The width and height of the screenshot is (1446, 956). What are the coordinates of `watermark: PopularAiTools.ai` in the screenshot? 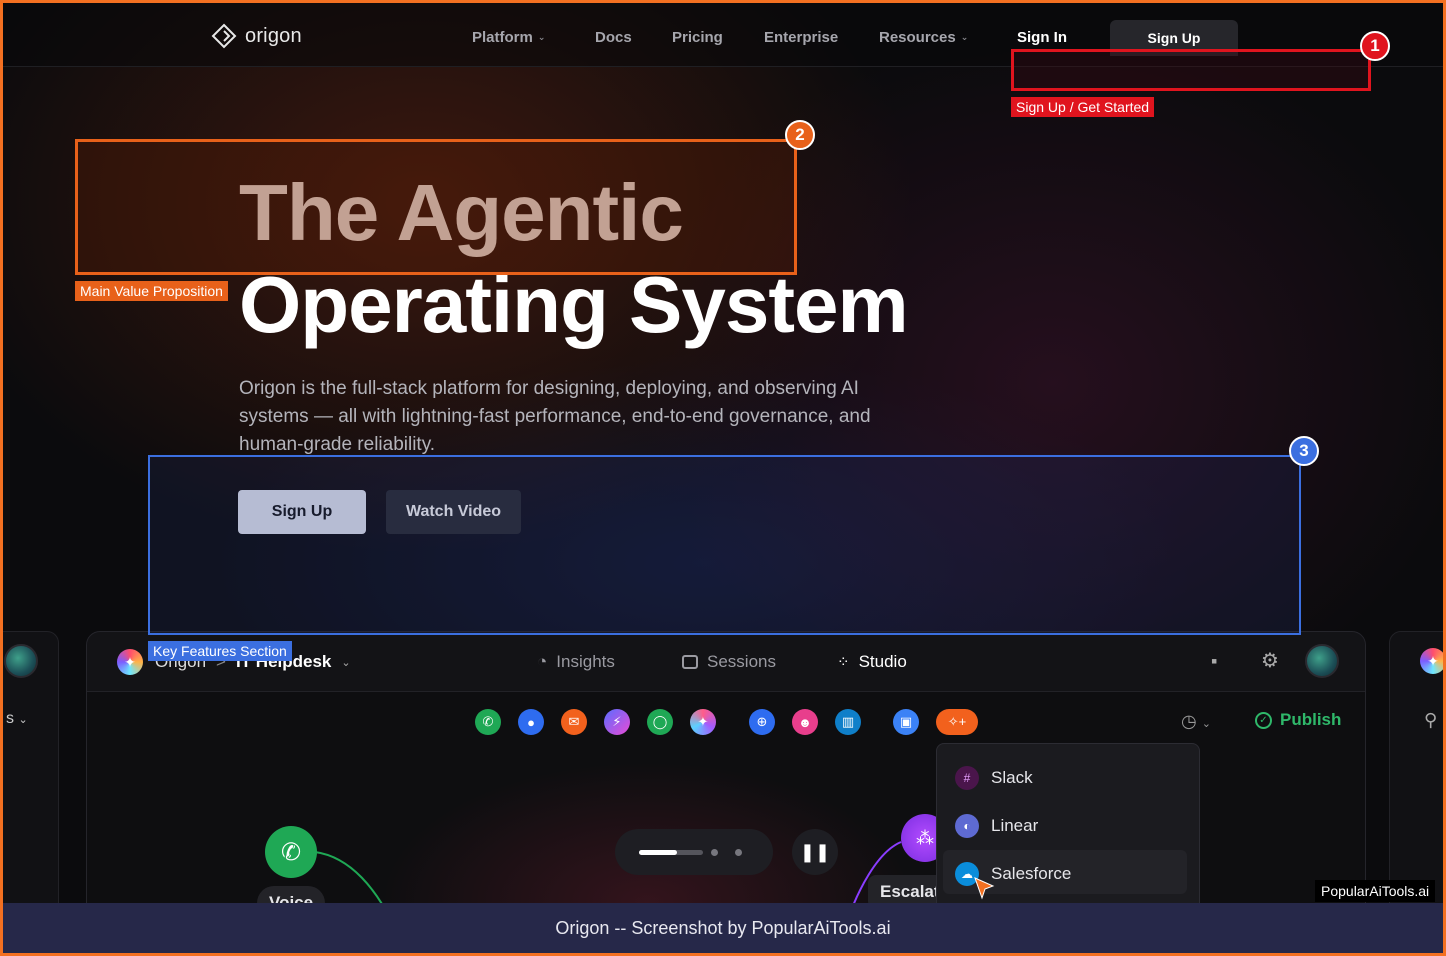 It's located at (1375, 891).